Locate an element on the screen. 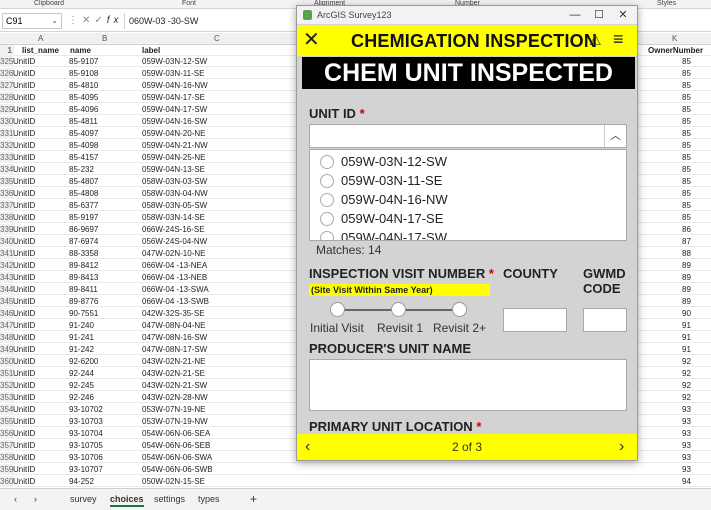  row-number: 360 is located at coordinates (7, 481).